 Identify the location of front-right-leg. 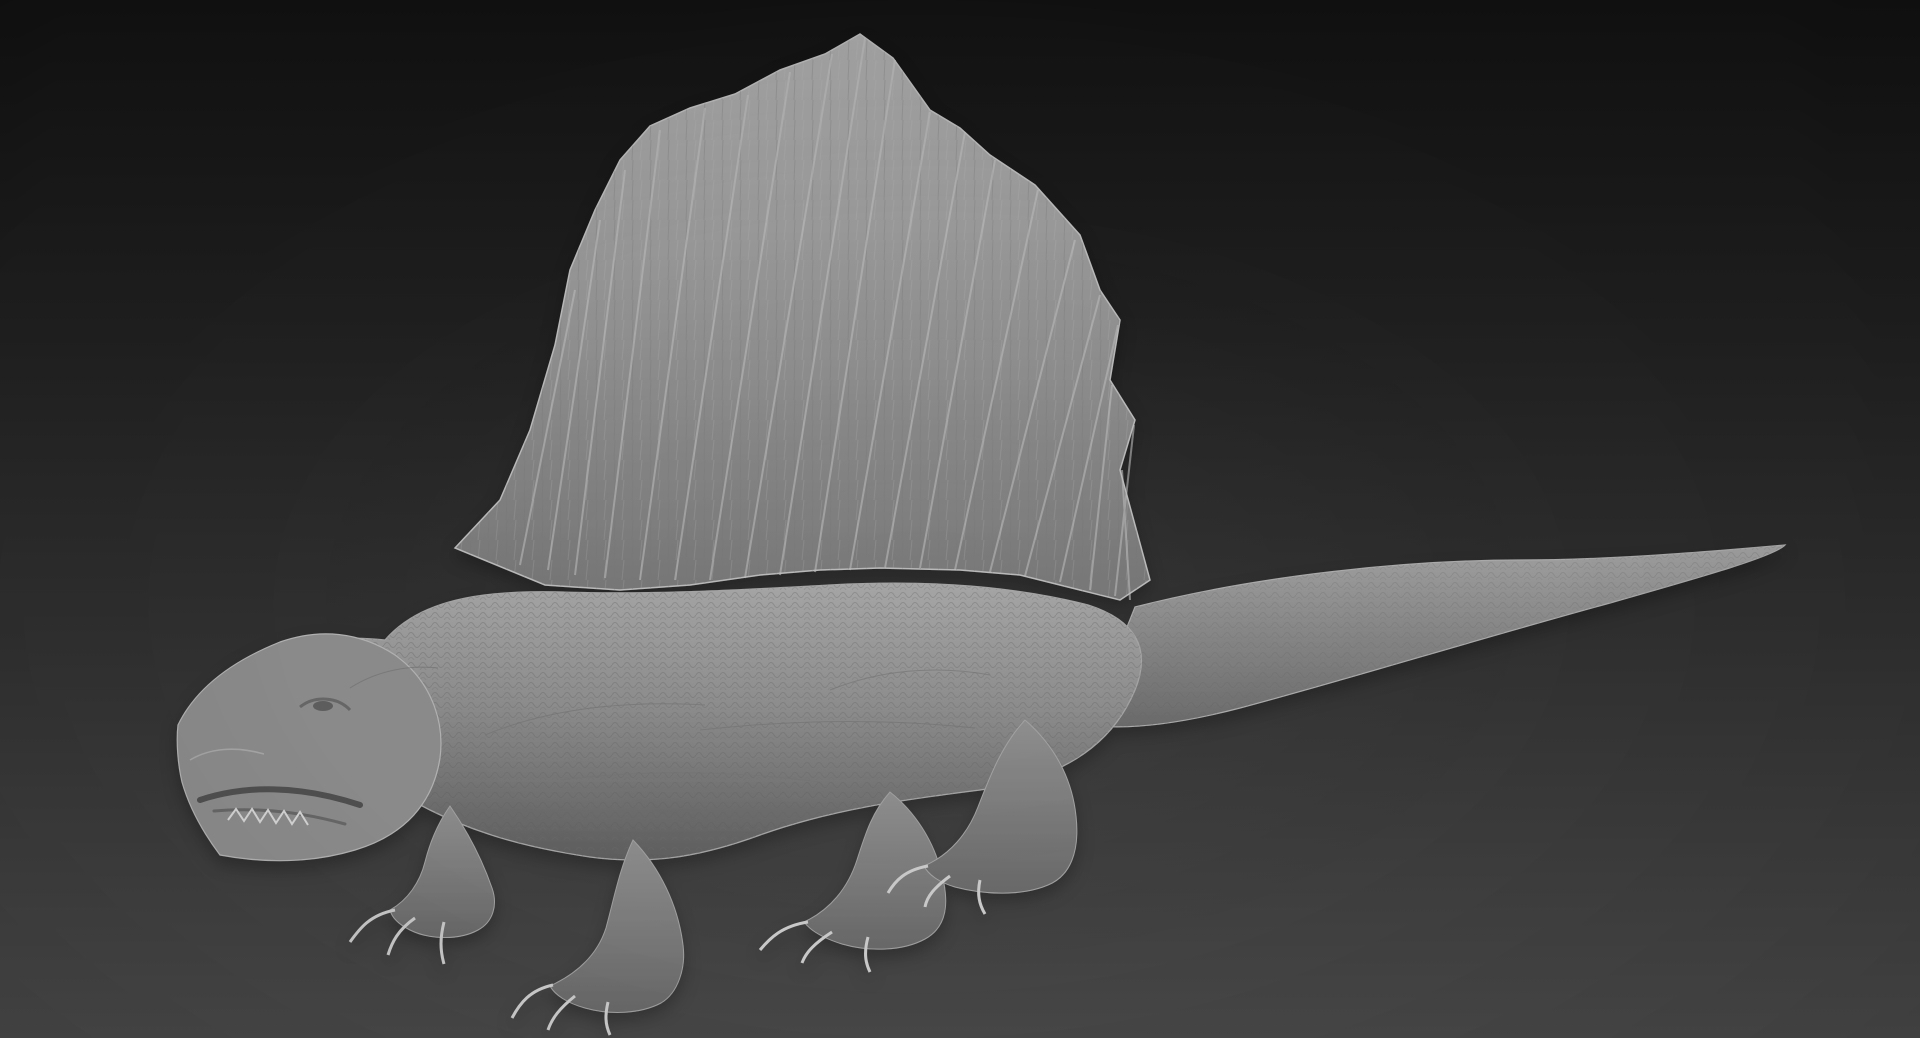
(597, 937).